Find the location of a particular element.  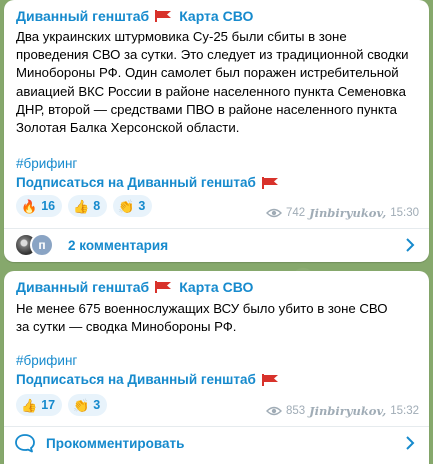

post-meta: 853 Jinbiryukov, 15:32 is located at coordinates (342, 411).